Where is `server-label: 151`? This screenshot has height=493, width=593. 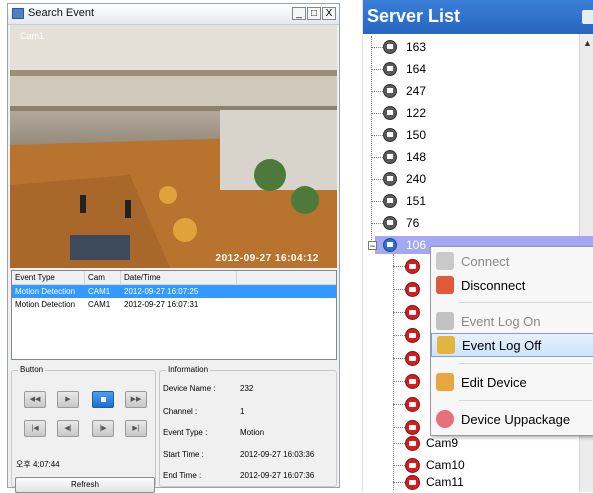
server-label: 151 is located at coordinates (416, 201).